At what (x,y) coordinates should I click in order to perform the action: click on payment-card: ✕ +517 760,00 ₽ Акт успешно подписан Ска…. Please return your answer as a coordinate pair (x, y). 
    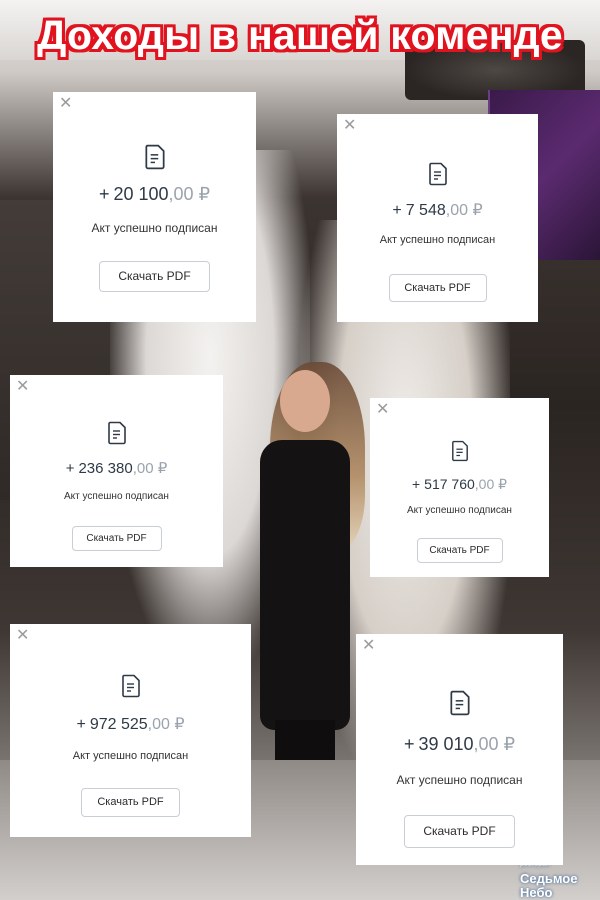
    Looking at the image, I should click on (459, 487).